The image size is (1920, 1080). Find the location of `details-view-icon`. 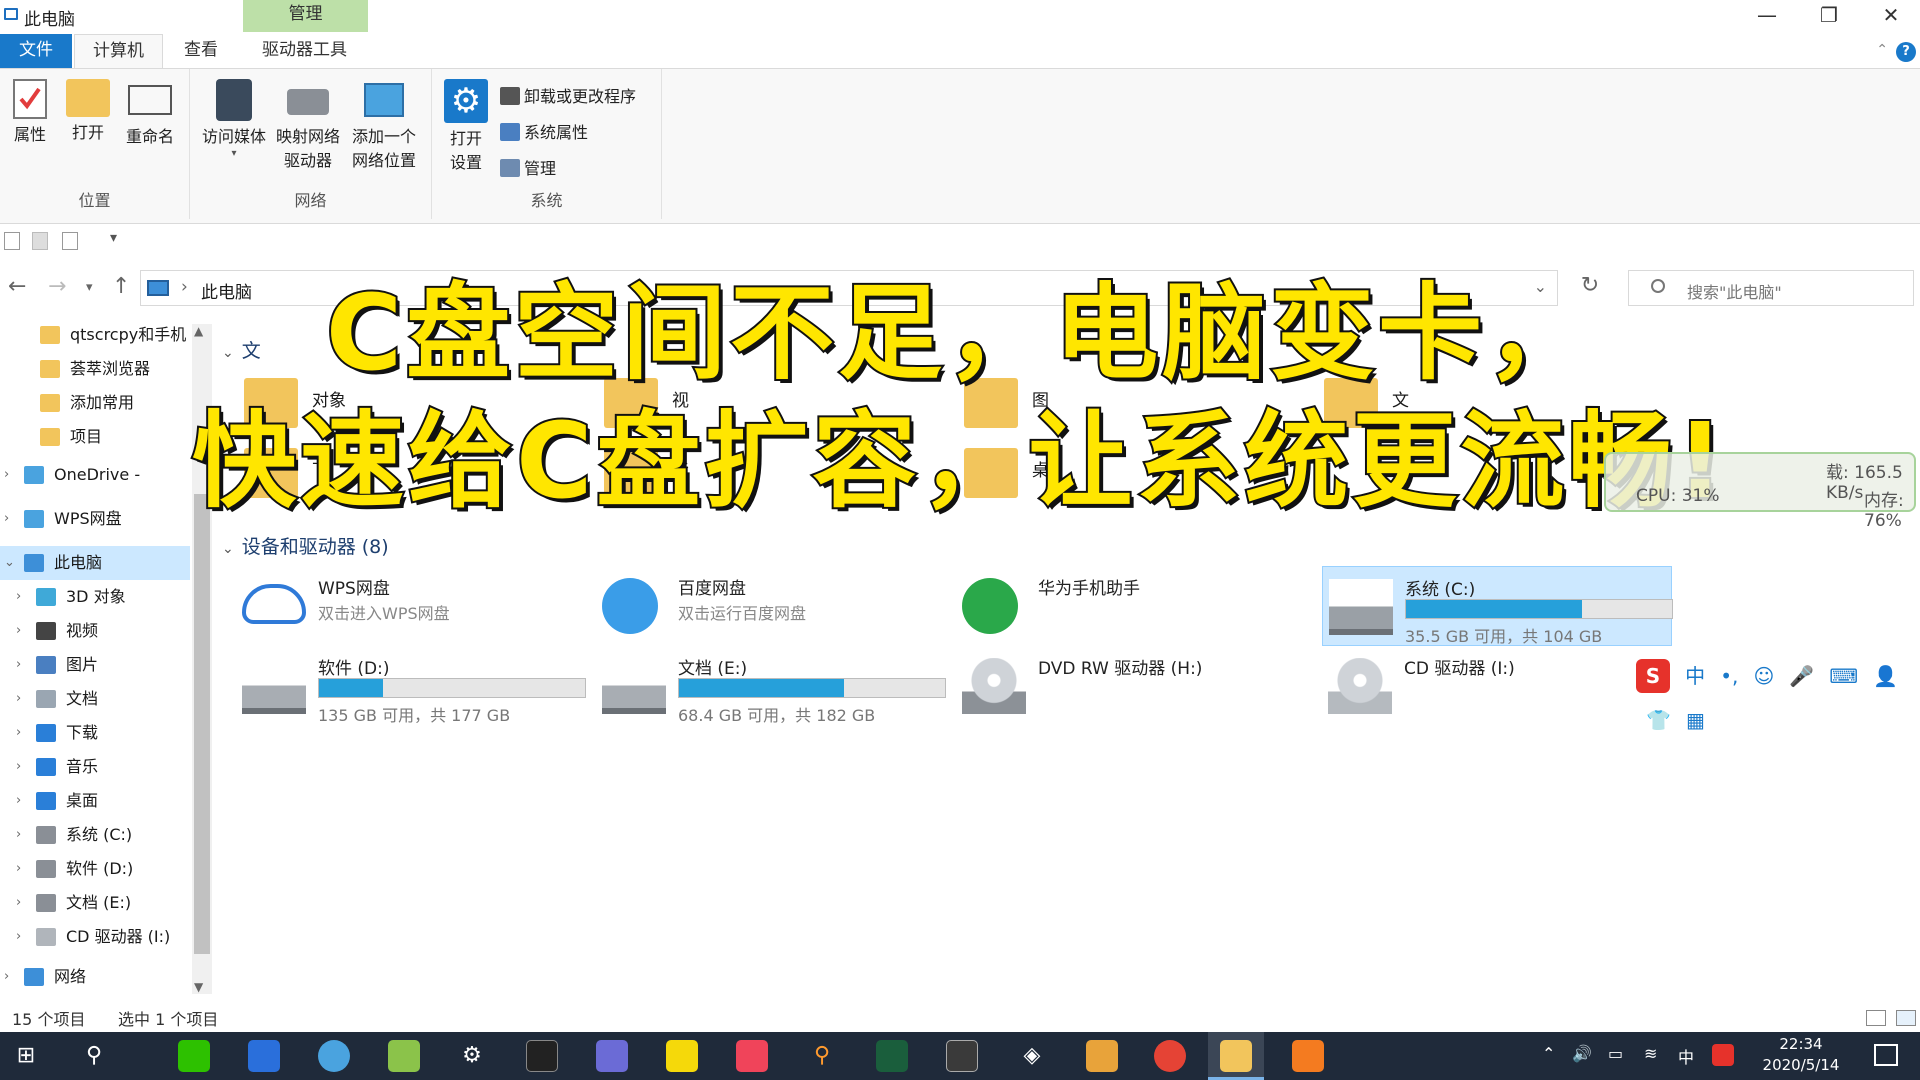

details-view-icon is located at coordinates (1876, 1018).